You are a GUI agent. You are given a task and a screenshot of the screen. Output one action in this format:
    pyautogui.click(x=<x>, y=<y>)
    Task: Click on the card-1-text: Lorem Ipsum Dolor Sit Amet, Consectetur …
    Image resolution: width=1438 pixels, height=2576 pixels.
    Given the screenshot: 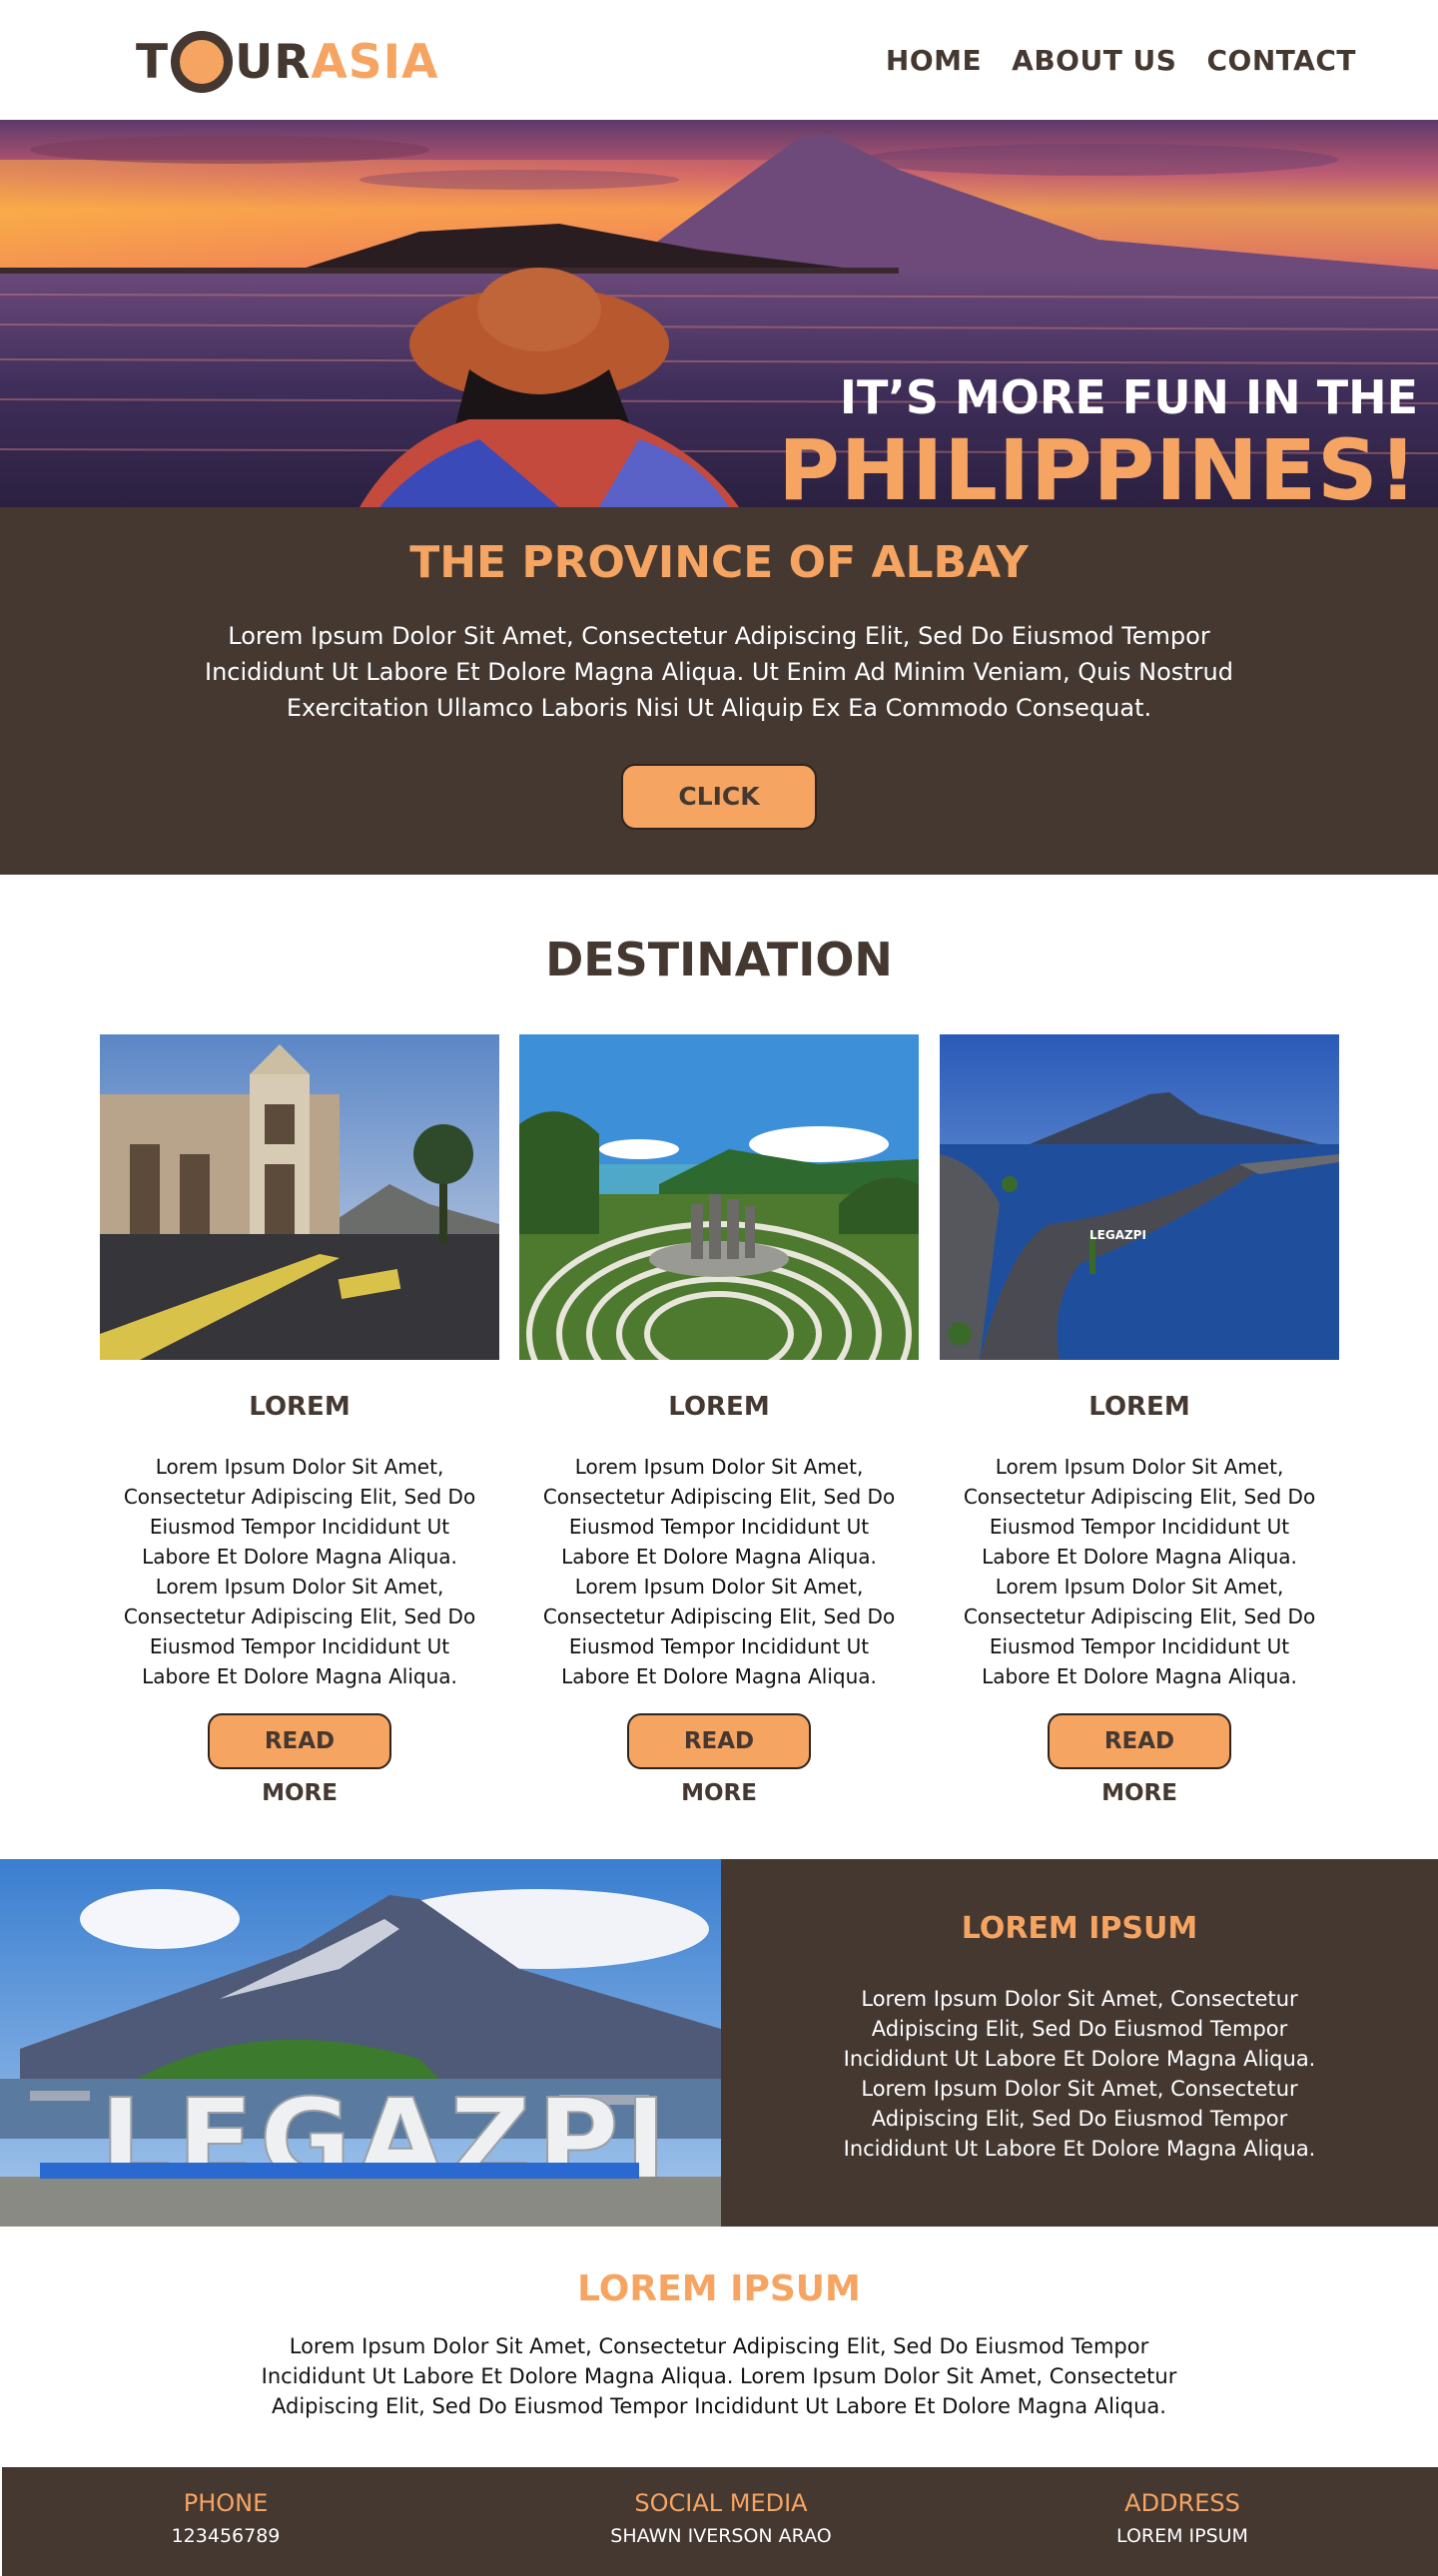 What is the action you would take?
    pyautogui.click(x=299, y=1571)
    